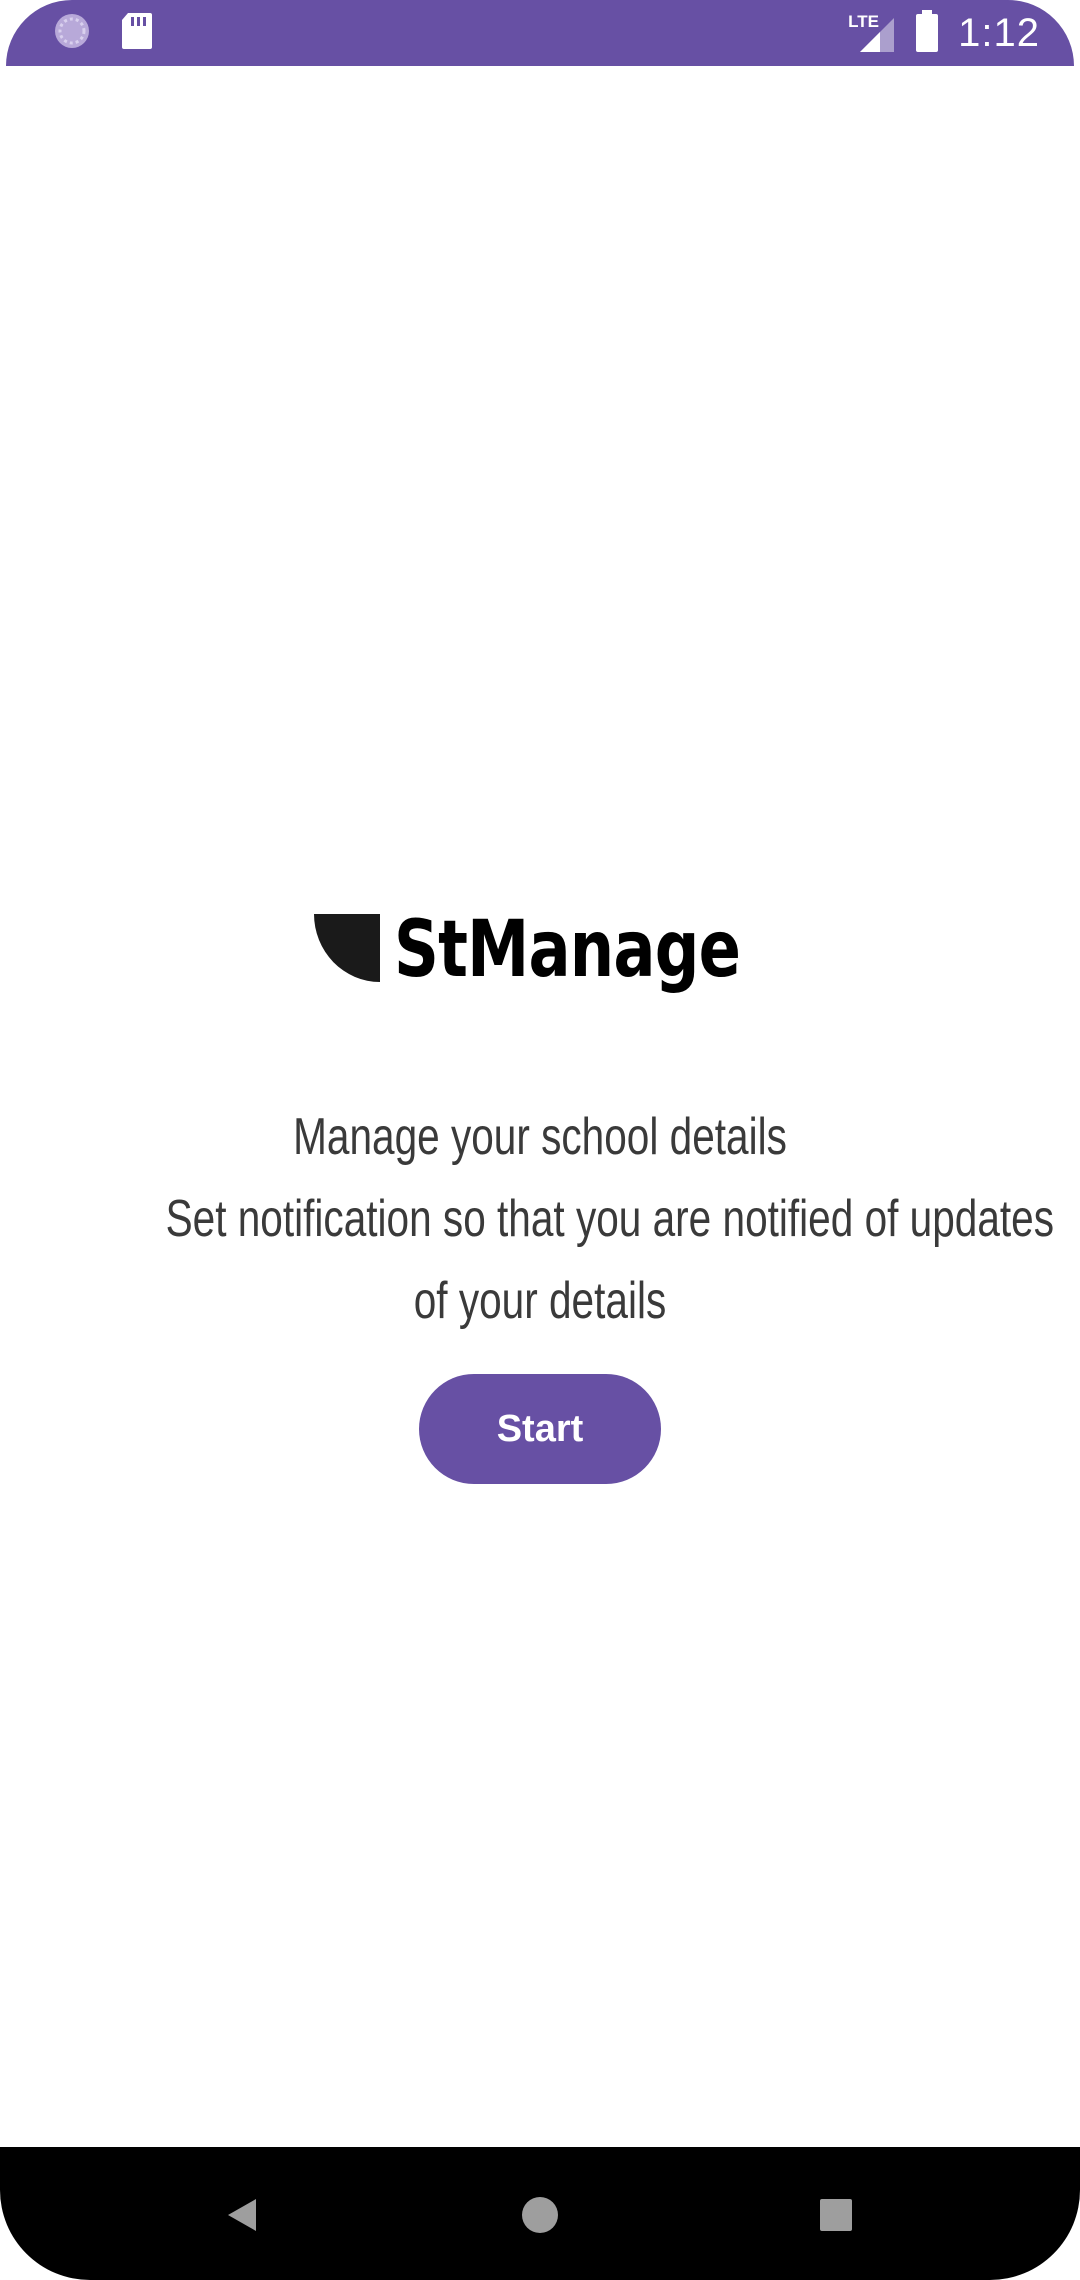  I want to click on app-name: StManage, so click(567, 950).